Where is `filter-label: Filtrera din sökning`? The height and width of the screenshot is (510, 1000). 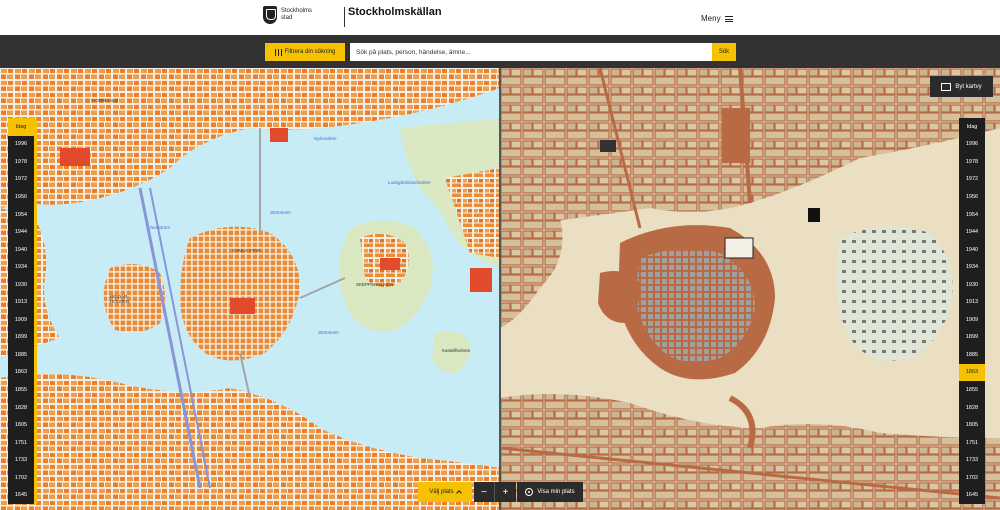
filter-label: Filtrera din sökning is located at coordinates (310, 52).